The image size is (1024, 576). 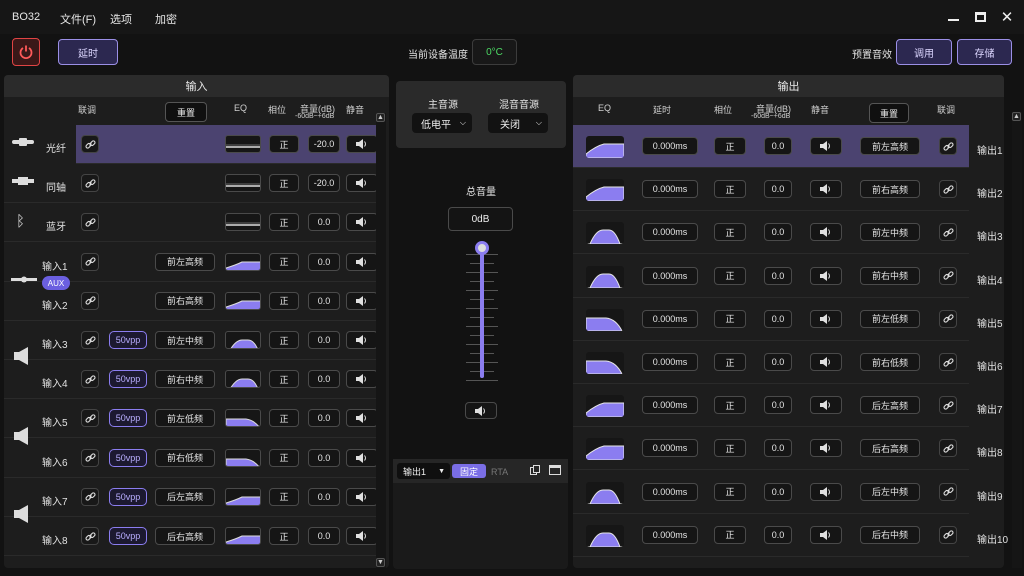 What do you see at coordinates (442, 123) in the screenshot?
I see `main-source-select: 低电平 ⌵` at bounding box center [442, 123].